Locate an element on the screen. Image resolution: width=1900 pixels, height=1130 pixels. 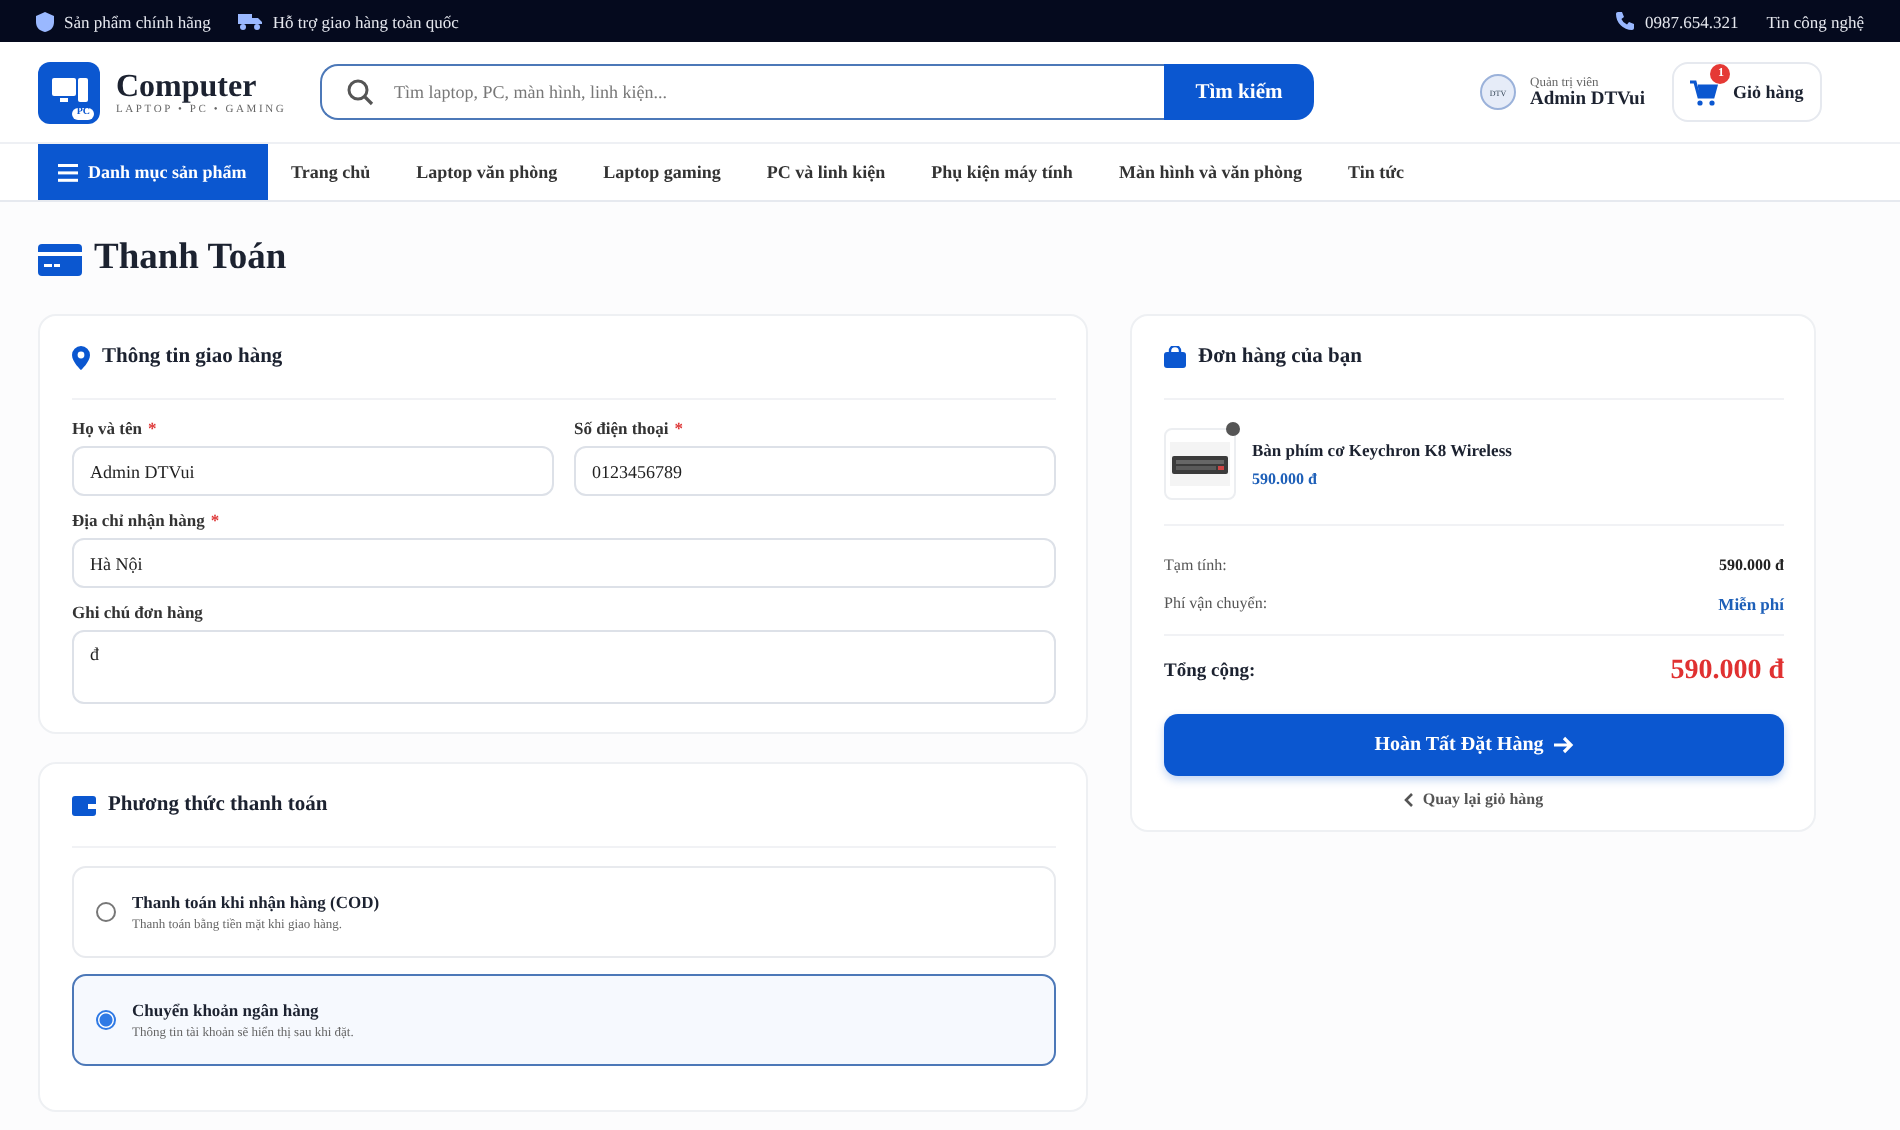
note-field: đ is located at coordinates (564, 667).